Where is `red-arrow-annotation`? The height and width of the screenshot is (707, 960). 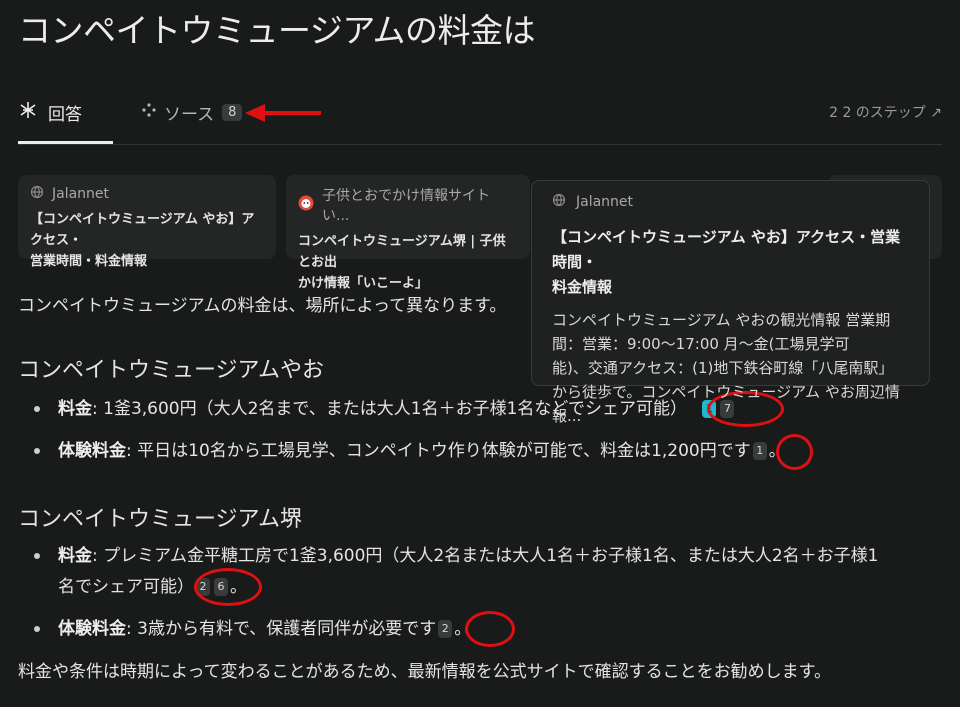 red-arrow-annotation is located at coordinates (283, 113).